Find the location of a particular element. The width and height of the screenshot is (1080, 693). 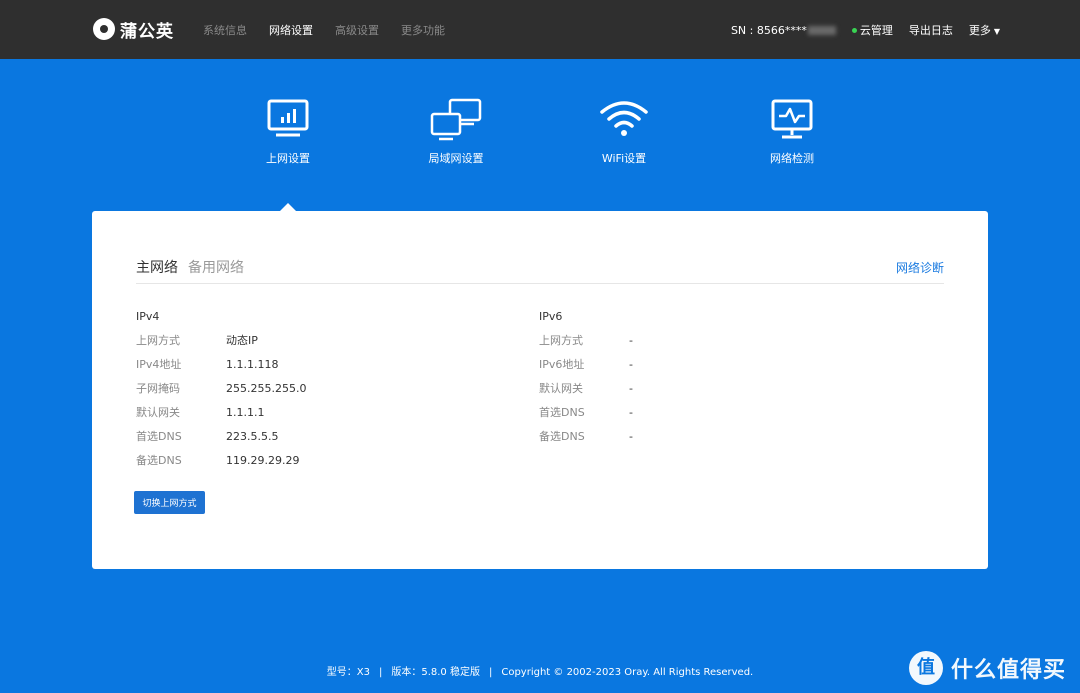

info-label: 子网掩码 is located at coordinates (158, 388).